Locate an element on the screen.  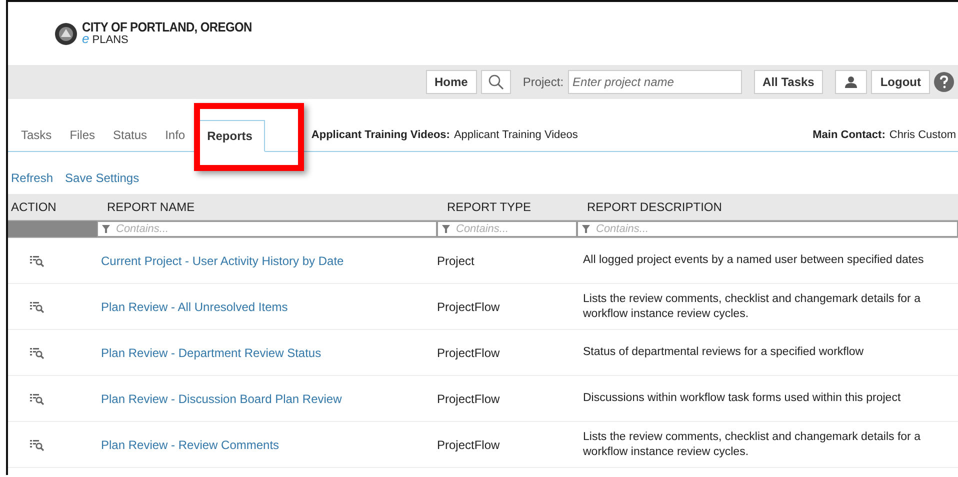
city-seal-icon is located at coordinates (66, 34).